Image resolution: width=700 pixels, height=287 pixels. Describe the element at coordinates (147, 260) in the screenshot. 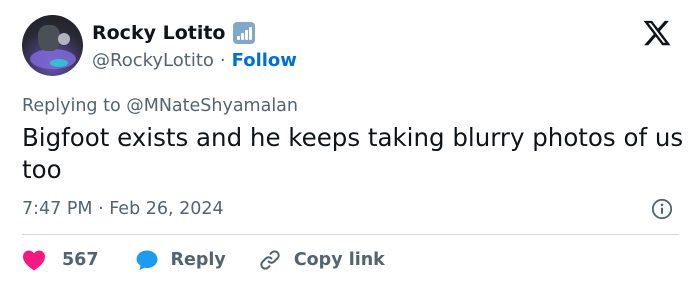

I see `speech-bubble-icon` at that location.